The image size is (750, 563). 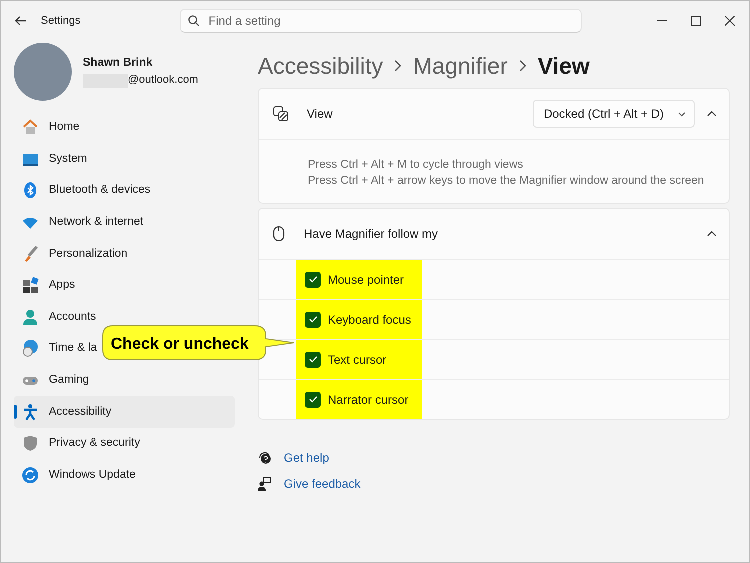 I want to click on profile-email: @outlook.com, so click(x=163, y=80).